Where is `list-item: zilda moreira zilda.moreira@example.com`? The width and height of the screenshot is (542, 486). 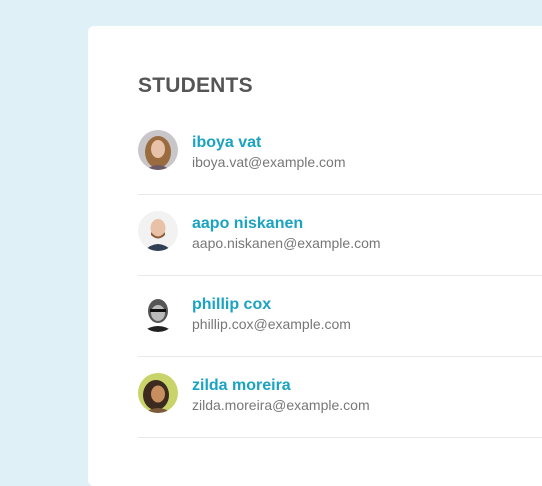 list-item: zilda moreira zilda.moreira@example.com is located at coordinates (340, 397).